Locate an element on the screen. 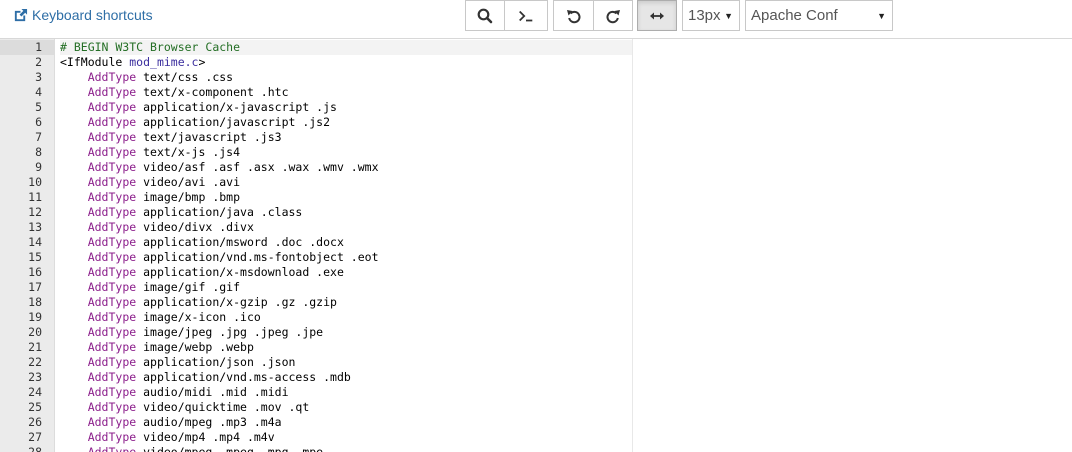 Image resolution: width=1072 pixels, height=452 pixels. line-number: 2 is located at coordinates (38, 62).